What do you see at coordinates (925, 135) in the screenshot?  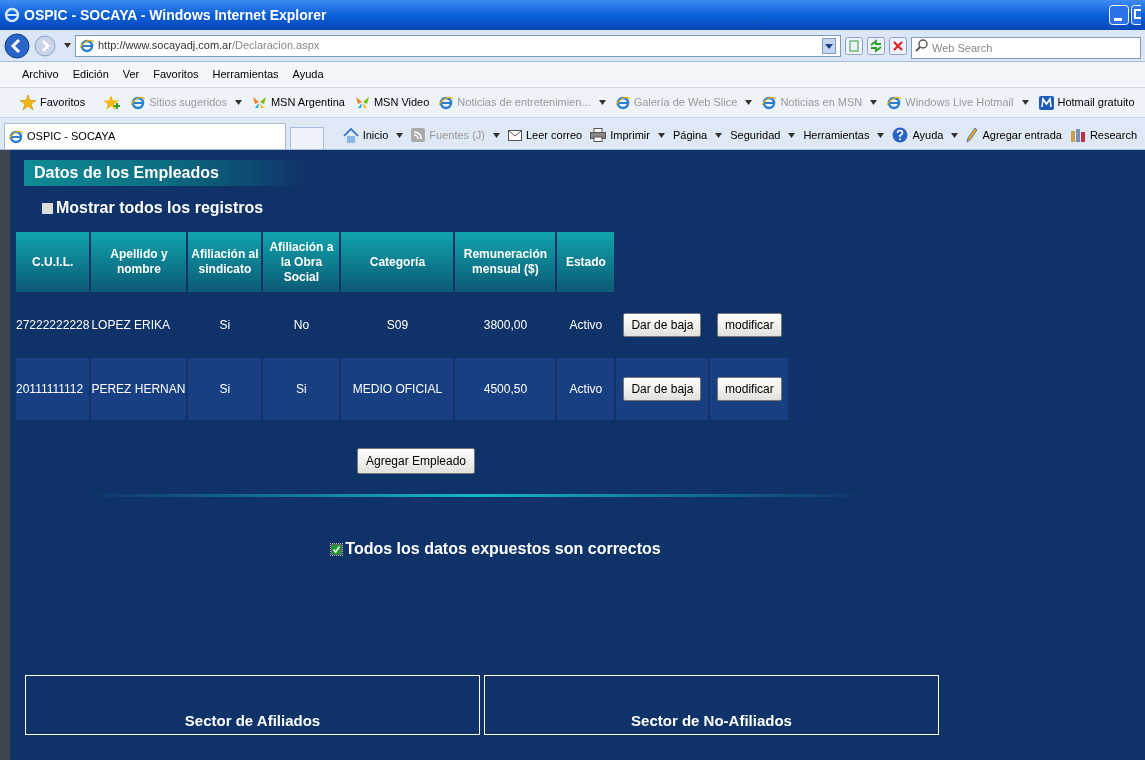 I see `command-button: Ayuda` at bounding box center [925, 135].